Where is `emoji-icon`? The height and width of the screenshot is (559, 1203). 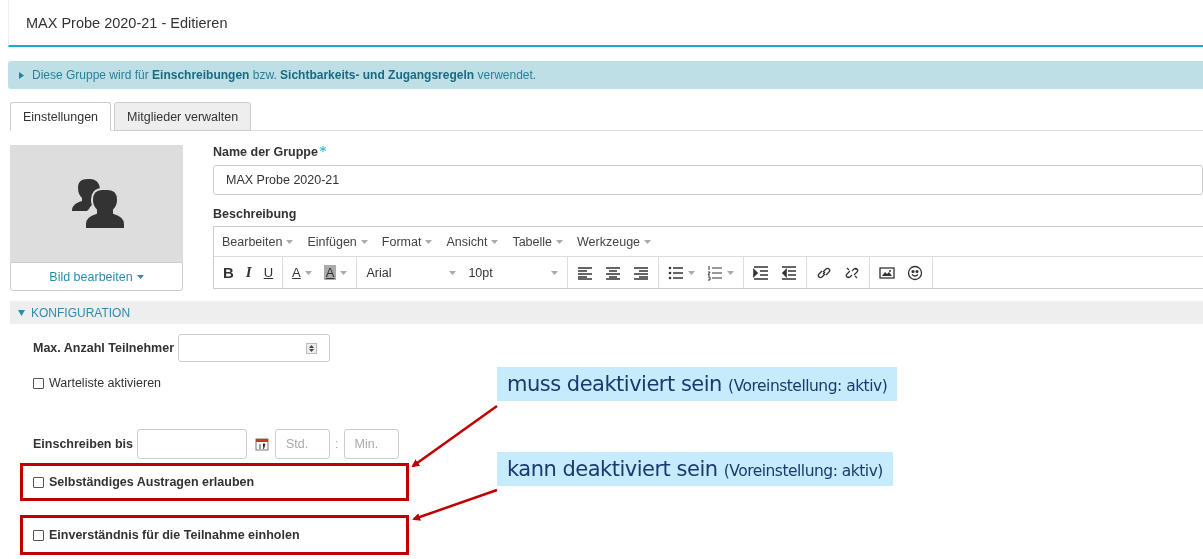 emoji-icon is located at coordinates (915, 272).